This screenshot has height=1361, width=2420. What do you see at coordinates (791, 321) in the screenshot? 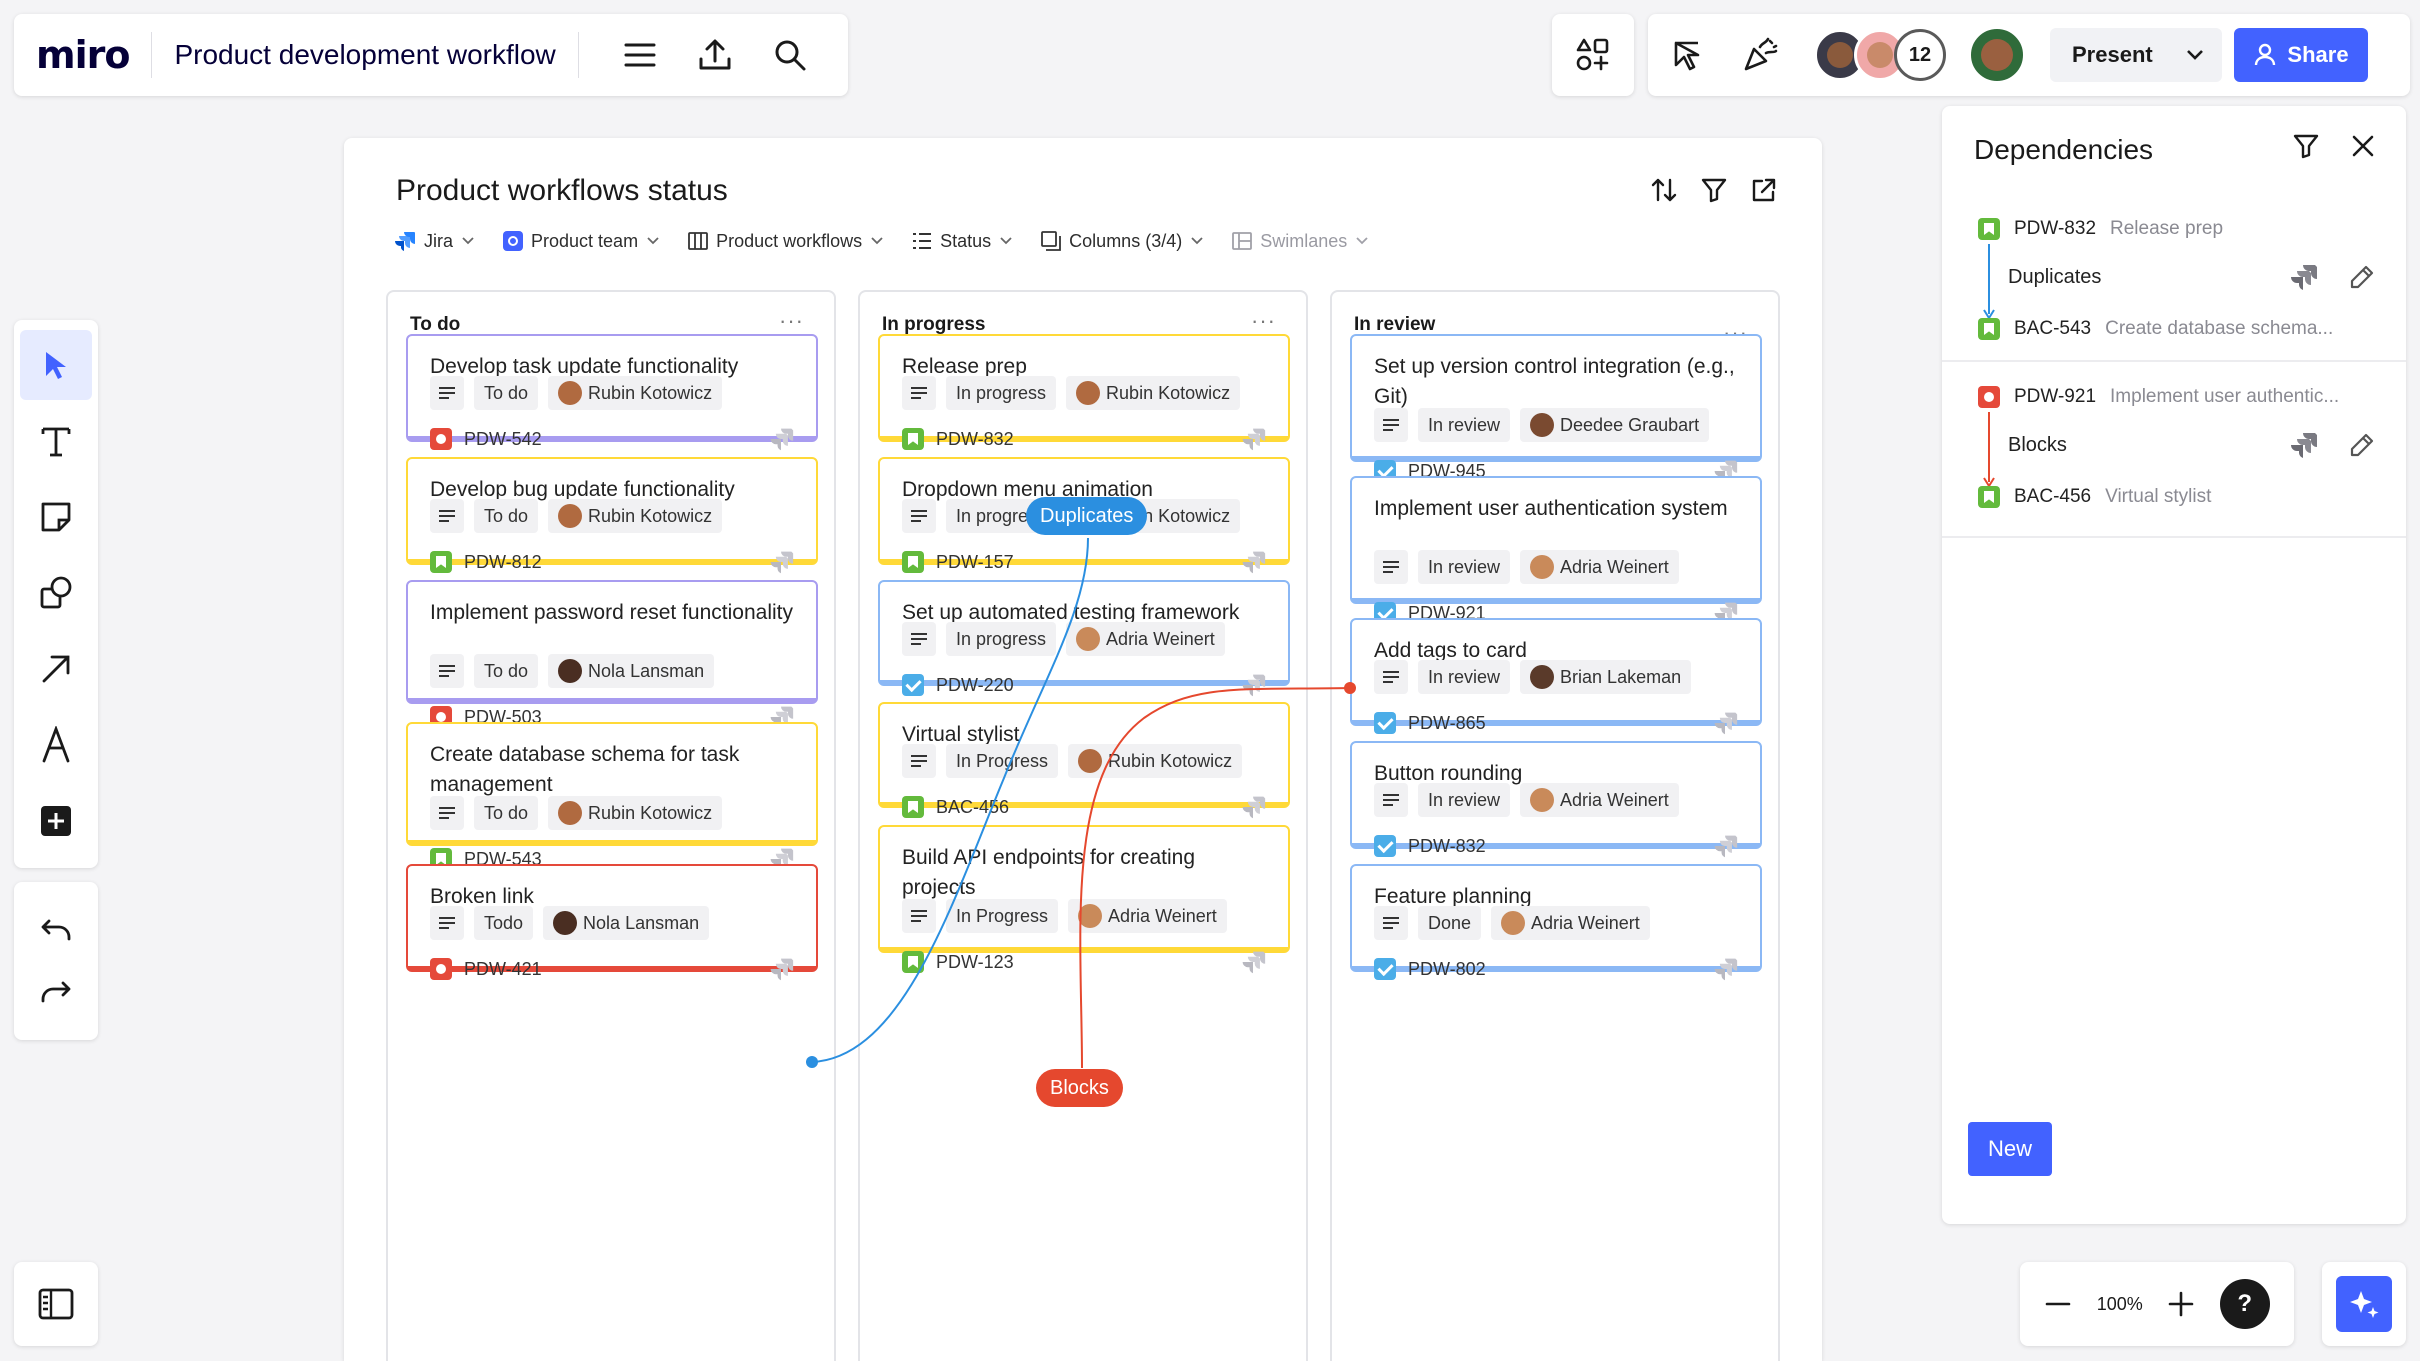
I see `more-icon: ···` at bounding box center [791, 321].